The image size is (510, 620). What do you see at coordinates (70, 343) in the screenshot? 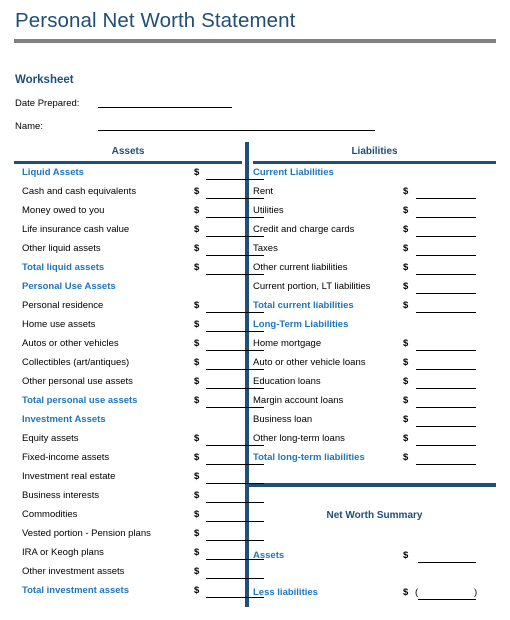
I see `asset-line-label: Autos or other vehicles` at bounding box center [70, 343].